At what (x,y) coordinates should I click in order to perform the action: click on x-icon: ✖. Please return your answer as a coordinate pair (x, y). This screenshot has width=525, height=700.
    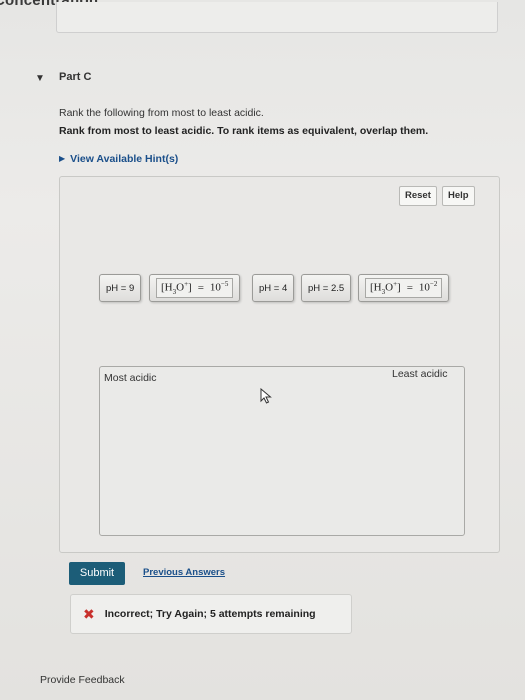
    Looking at the image, I should click on (89, 613).